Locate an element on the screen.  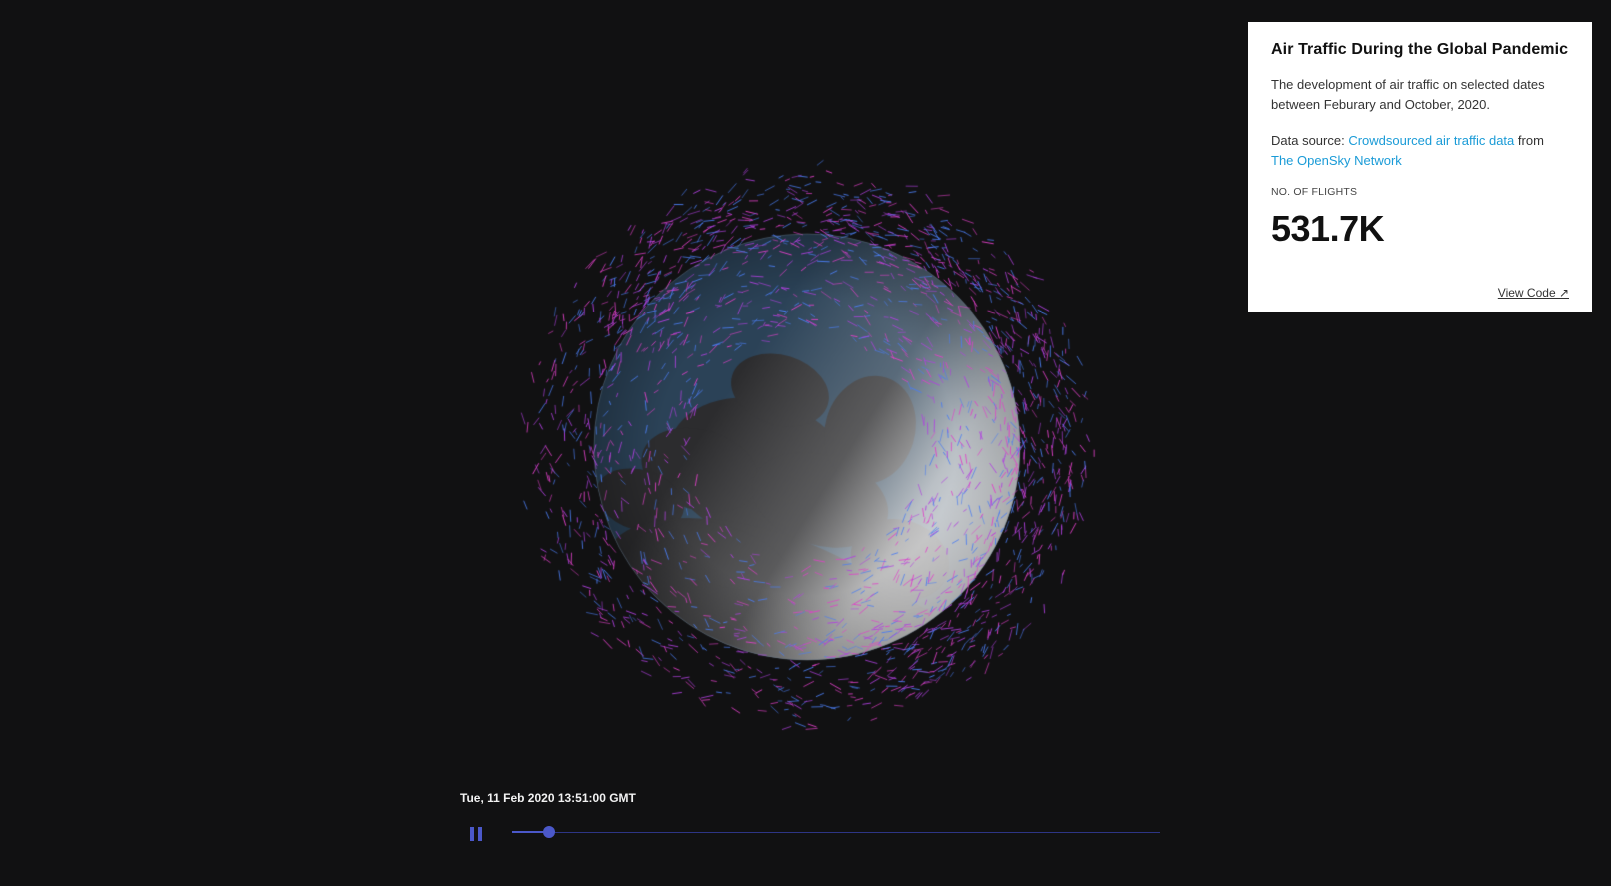
flights-count: 531.7K is located at coordinates (1328, 228).